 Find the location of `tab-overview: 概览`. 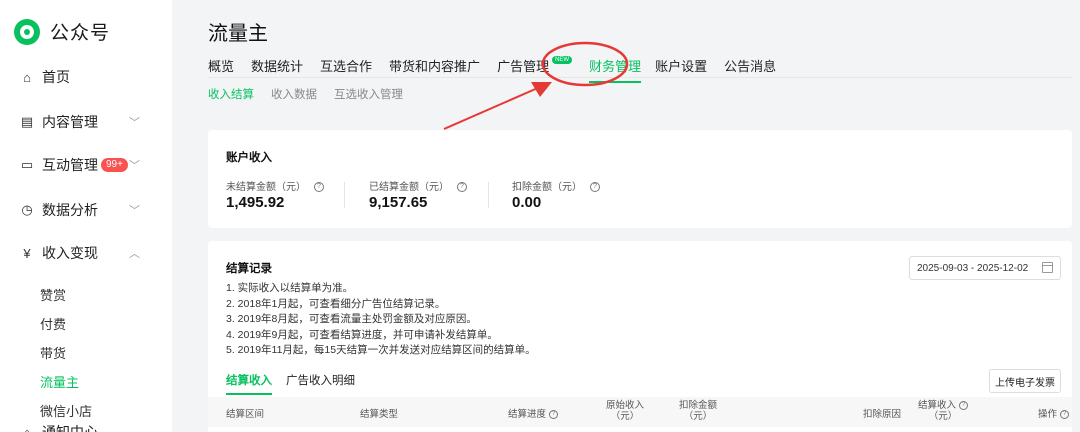

tab-overview: 概览 is located at coordinates (221, 65).